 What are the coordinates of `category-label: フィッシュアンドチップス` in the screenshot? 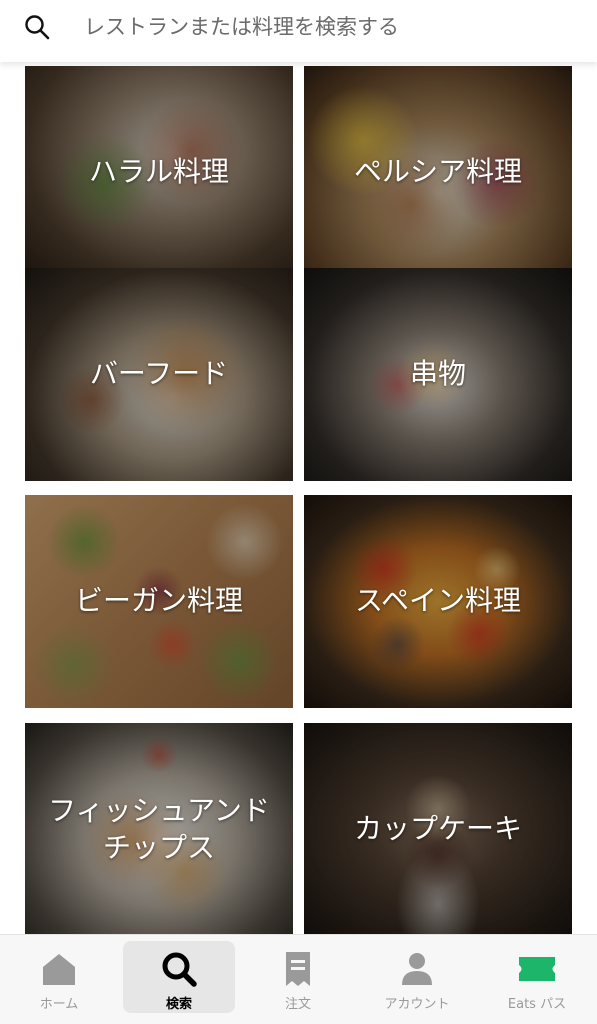 It's located at (159, 829).